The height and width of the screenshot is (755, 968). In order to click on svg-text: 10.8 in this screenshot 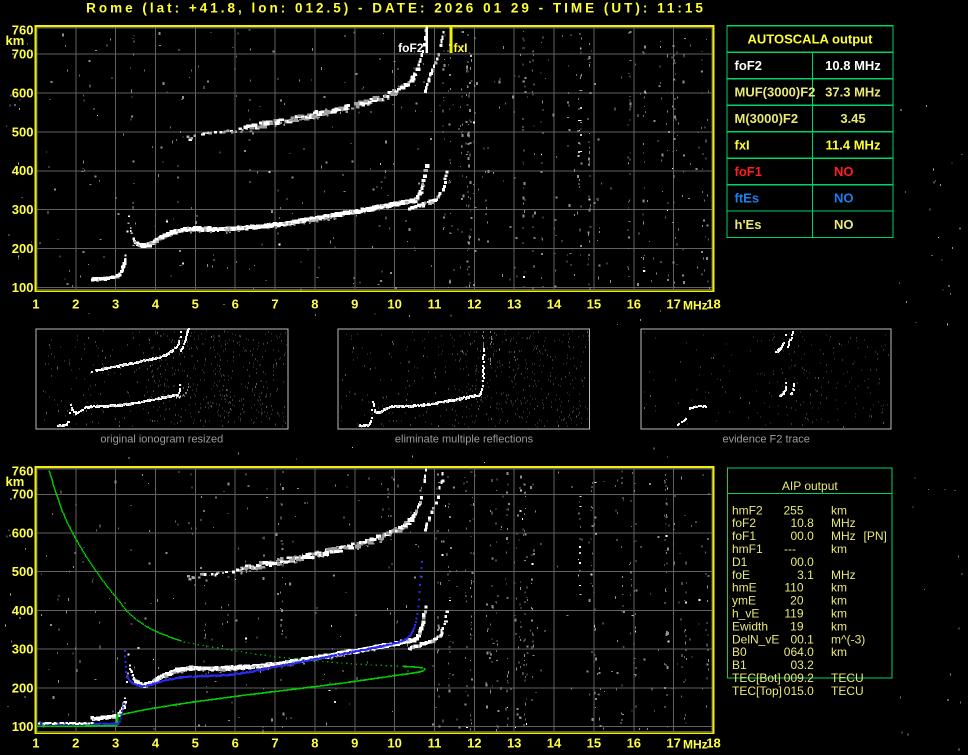, I will do `click(802, 523)`.